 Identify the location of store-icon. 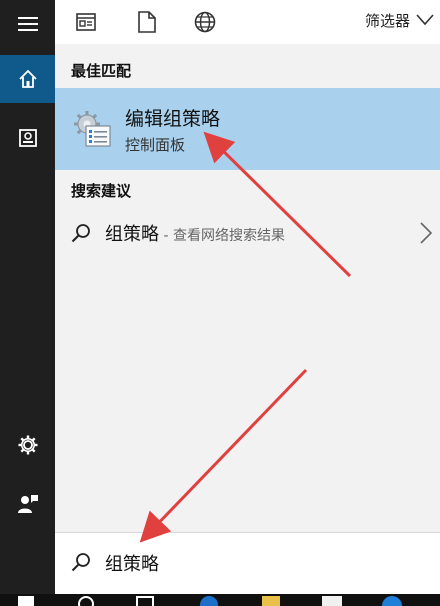
(332, 601).